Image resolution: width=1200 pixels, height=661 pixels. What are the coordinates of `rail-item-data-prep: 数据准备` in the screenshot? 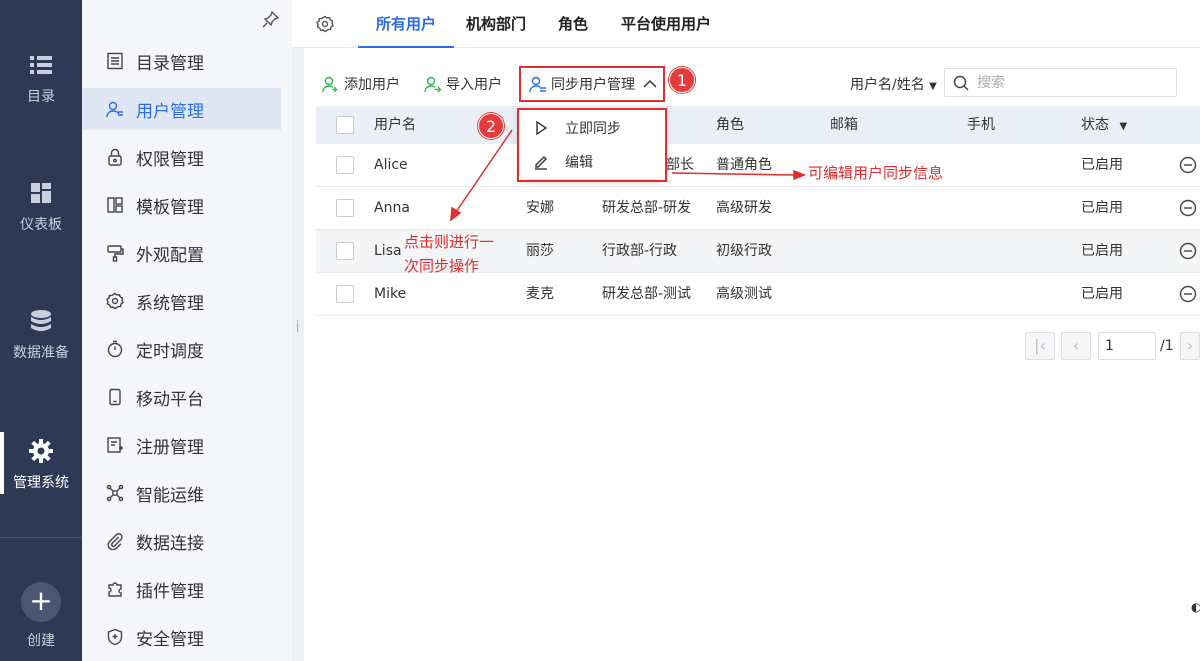 It's located at (41, 335).